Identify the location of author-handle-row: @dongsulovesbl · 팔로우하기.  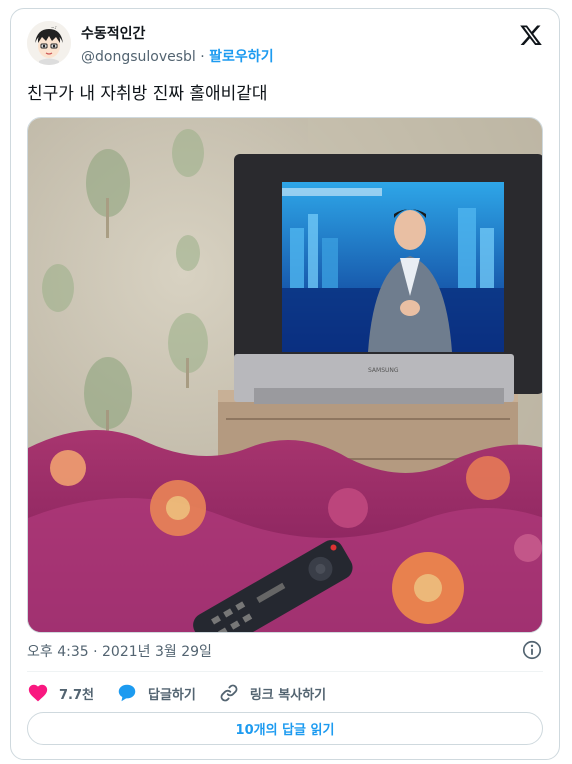
(177, 56).